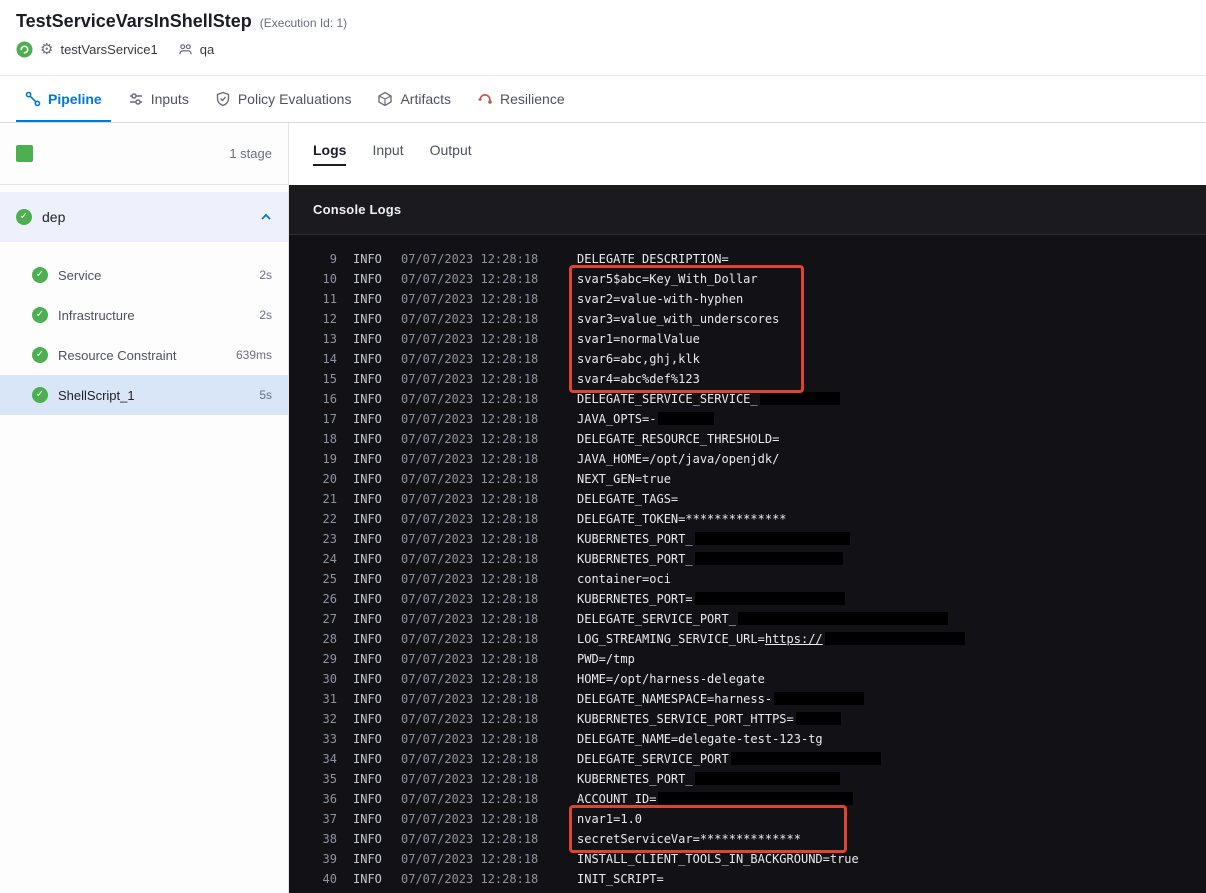  What do you see at coordinates (451, 154) in the screenshot?
I see `tab-output: Output` at bounding box center [451, 154].